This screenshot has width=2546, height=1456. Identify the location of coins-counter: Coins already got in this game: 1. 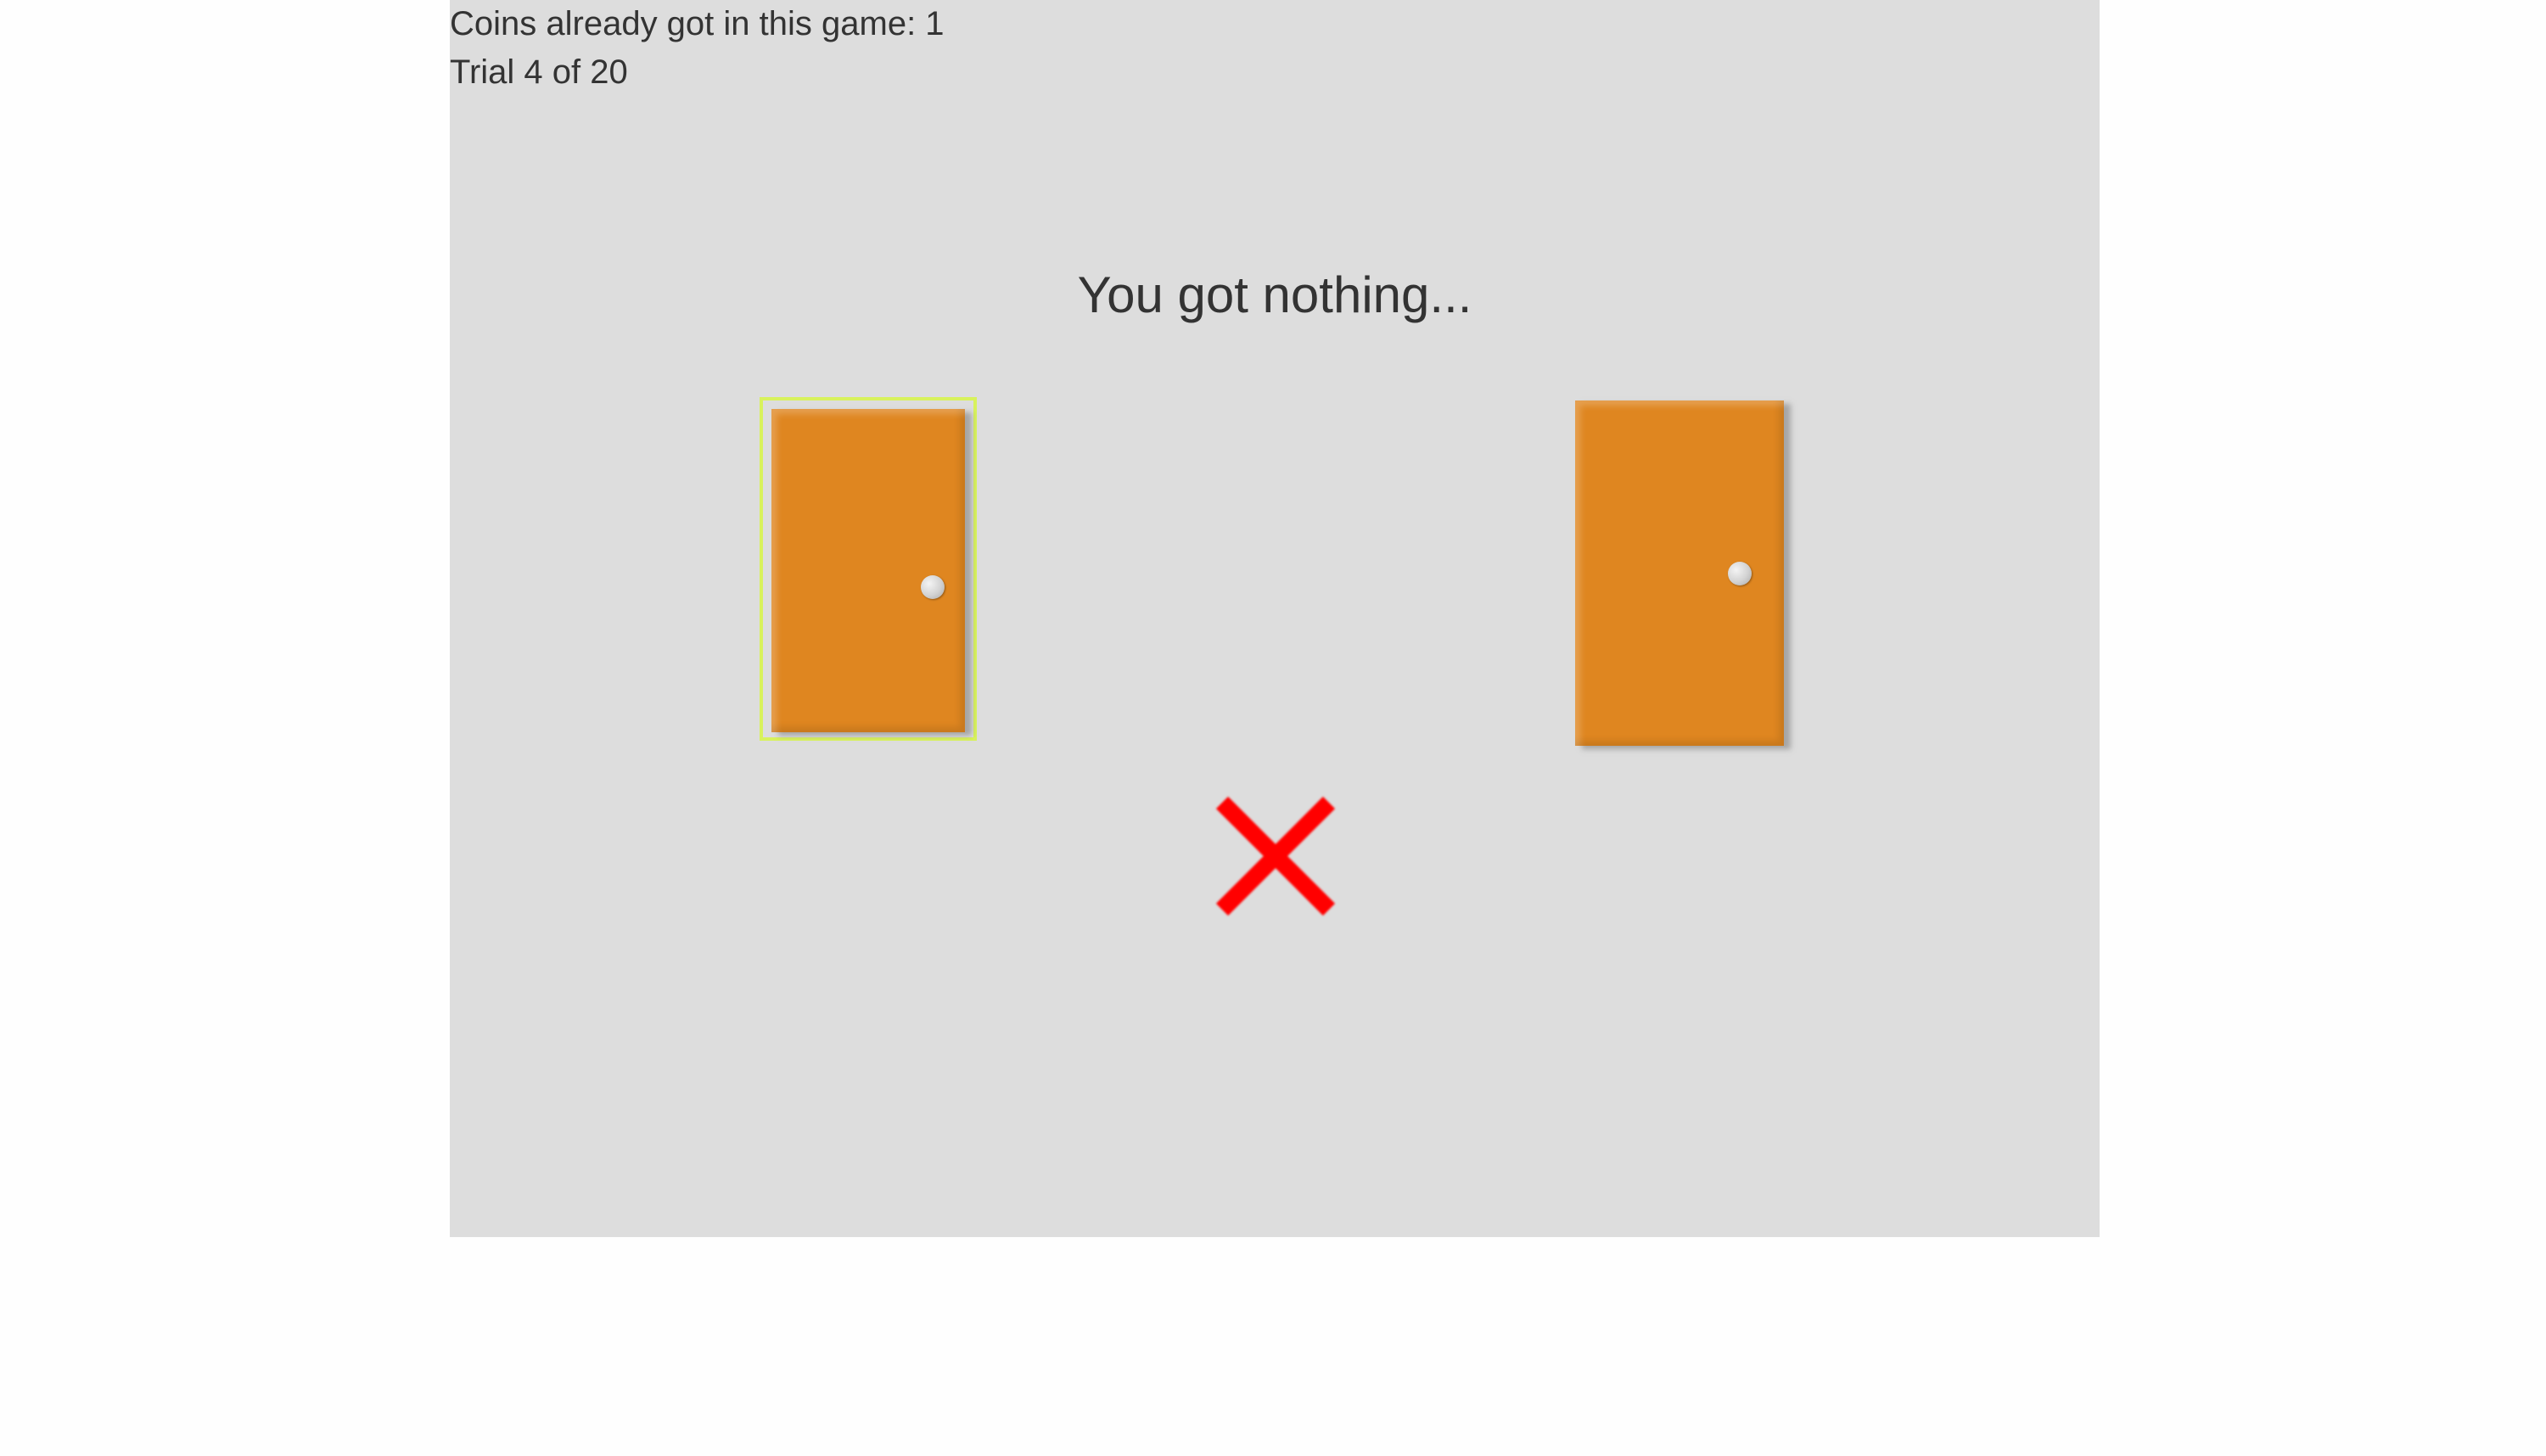
(698, 24).